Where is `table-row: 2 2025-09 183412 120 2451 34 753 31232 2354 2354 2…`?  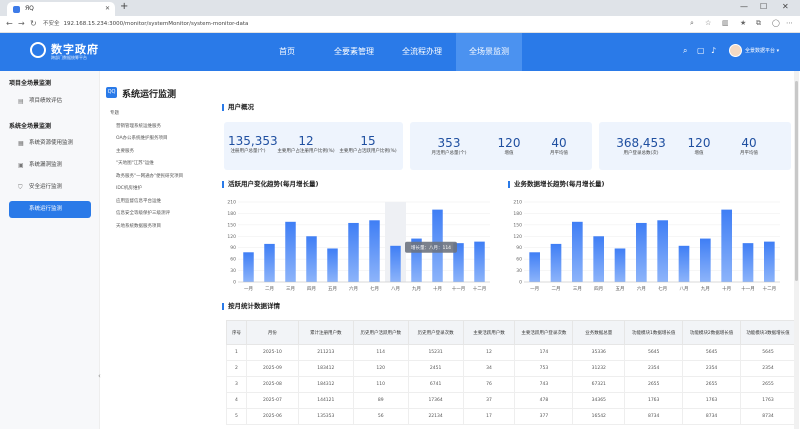 table-row: 2 2025-09 183412 120 2451 34 753 31232 2354 2354 2… is located at coordinates (511, 368).